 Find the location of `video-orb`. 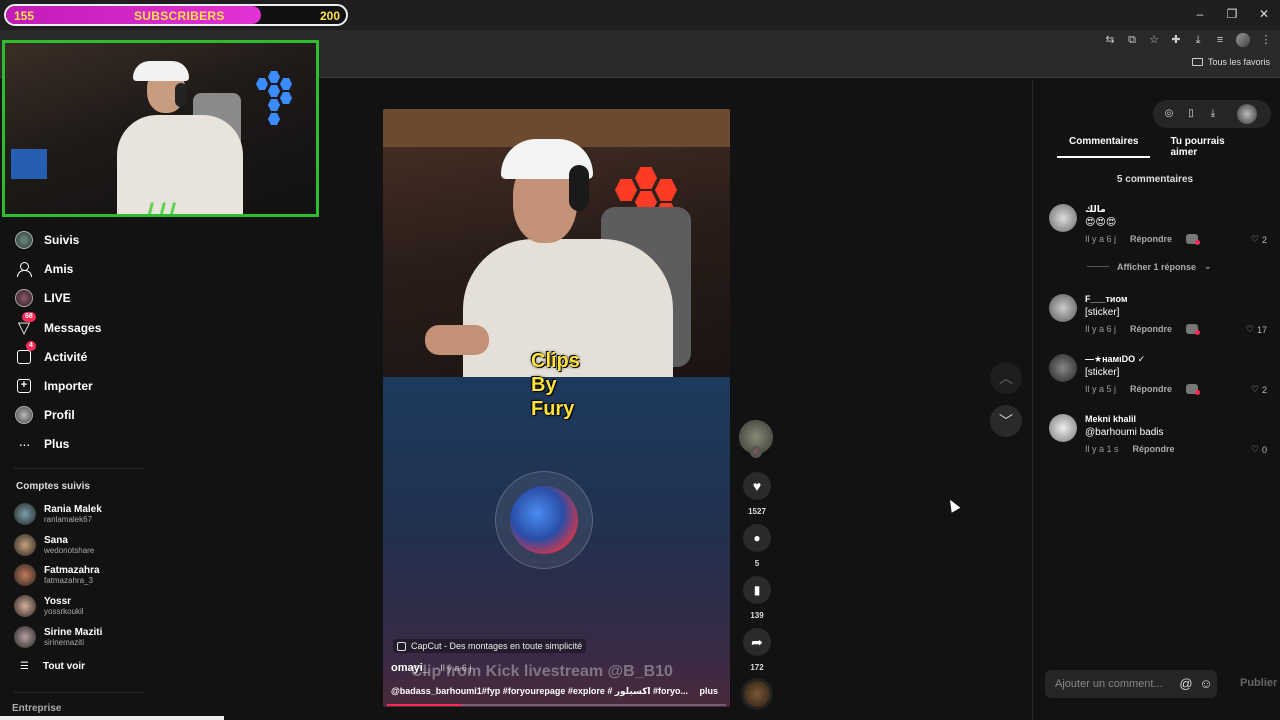

video-orb is located at coordinates (544, 520).